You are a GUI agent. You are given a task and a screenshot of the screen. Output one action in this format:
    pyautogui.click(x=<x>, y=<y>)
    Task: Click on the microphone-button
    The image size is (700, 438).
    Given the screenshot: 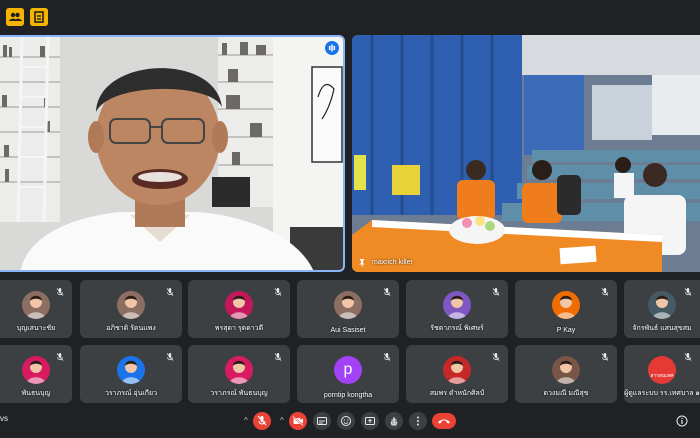 What is the action you would take?
    pyautogui.click(x=262, y=421)
    